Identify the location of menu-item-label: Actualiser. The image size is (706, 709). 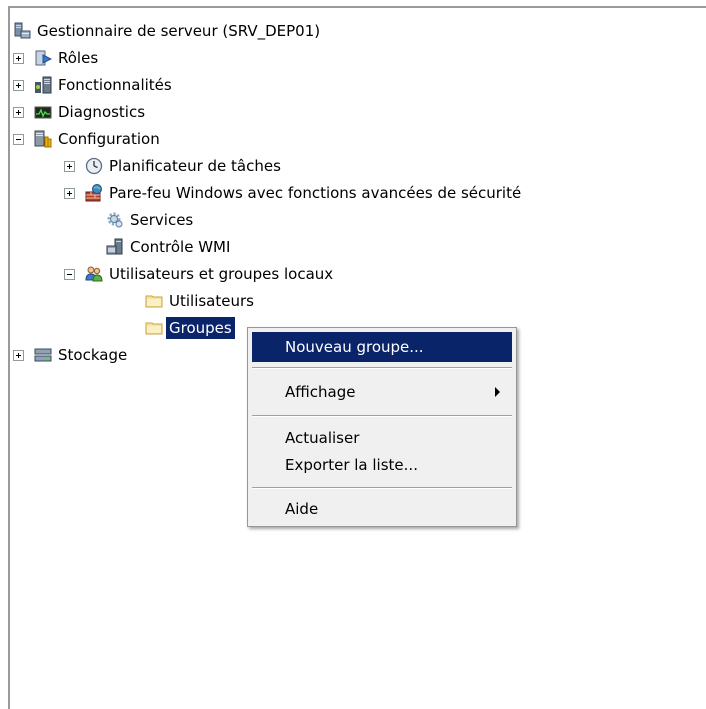
(322, 438).